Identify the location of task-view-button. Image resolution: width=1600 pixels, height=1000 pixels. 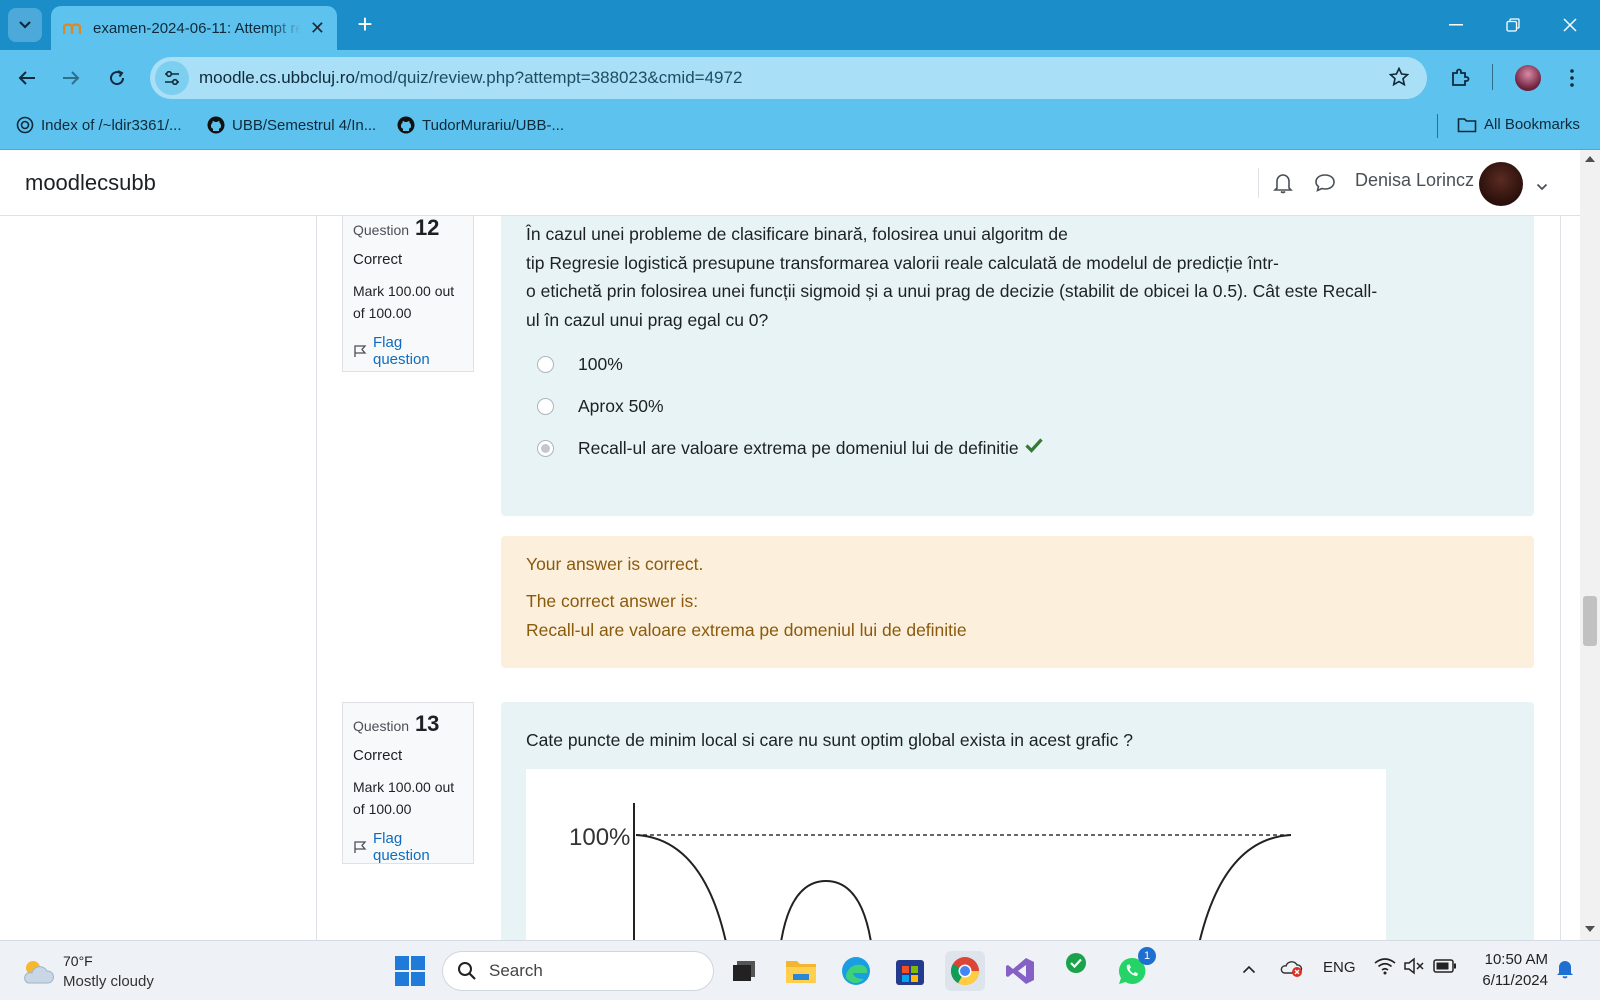
(744, 971).